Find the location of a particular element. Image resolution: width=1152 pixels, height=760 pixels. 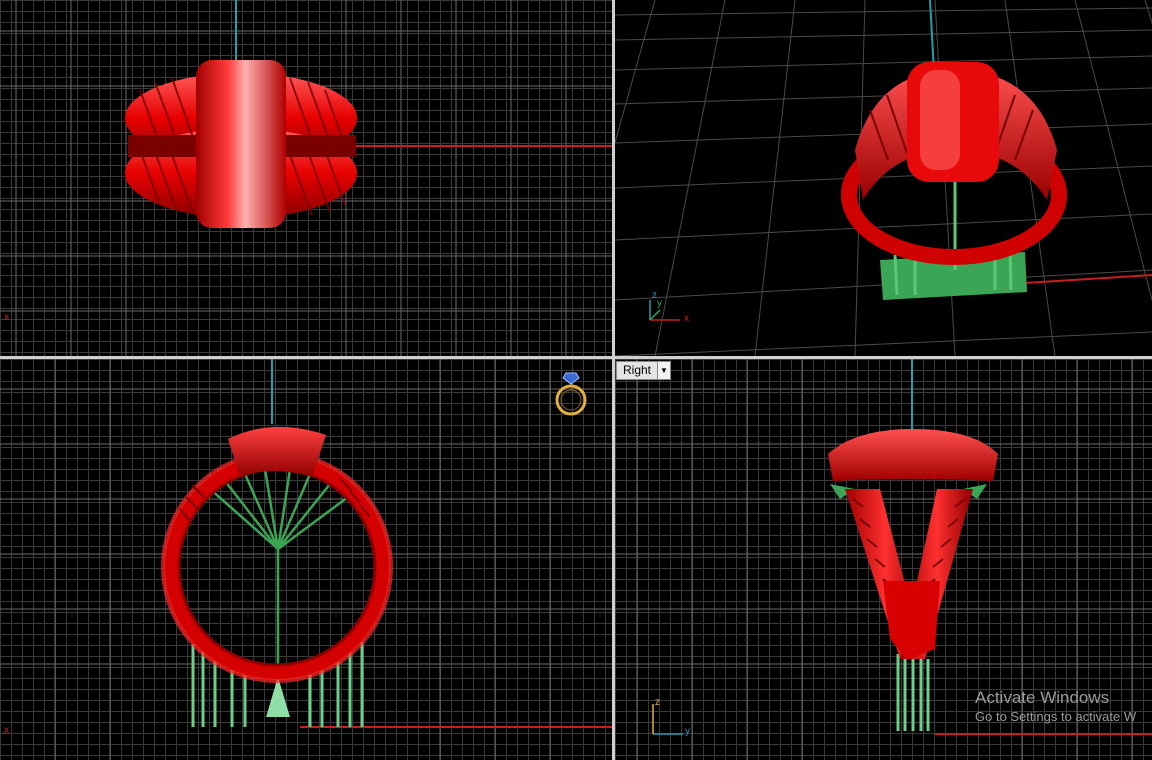

ring-view-cube-icon is located at coordinates (571, 393).